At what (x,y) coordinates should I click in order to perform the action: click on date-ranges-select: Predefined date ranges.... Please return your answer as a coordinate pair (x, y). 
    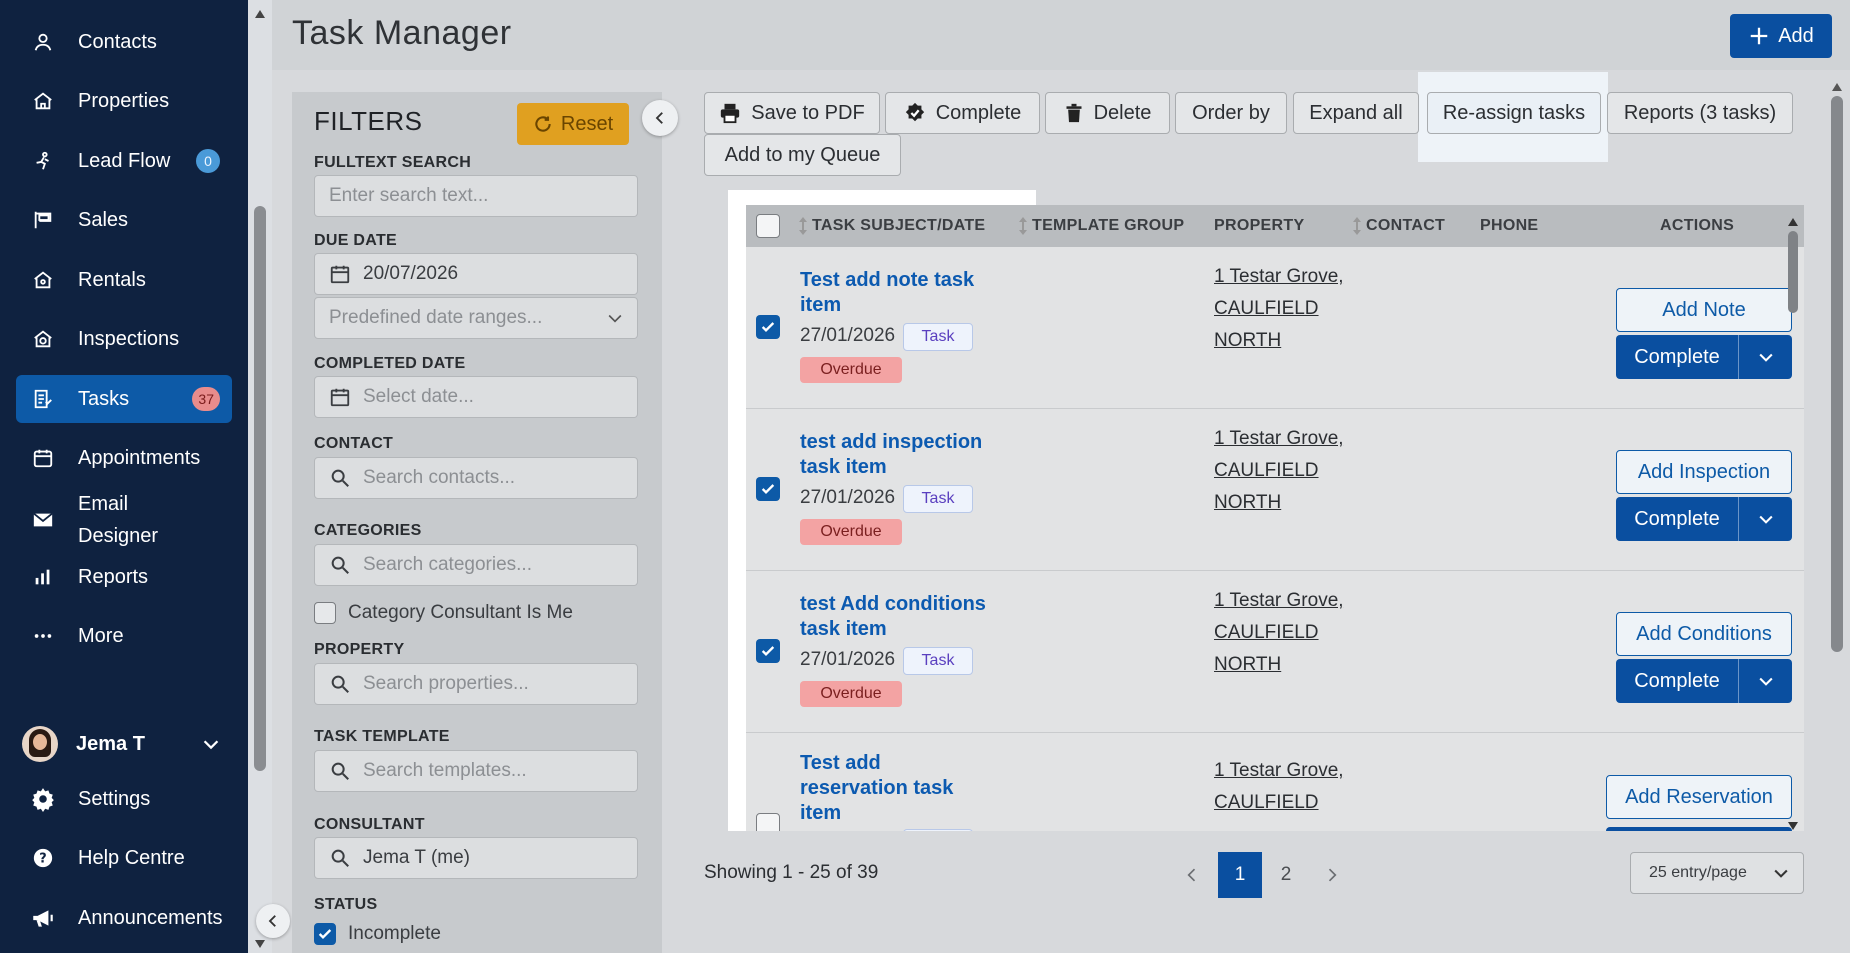
    Looking at the image, I should click on (476, 318).